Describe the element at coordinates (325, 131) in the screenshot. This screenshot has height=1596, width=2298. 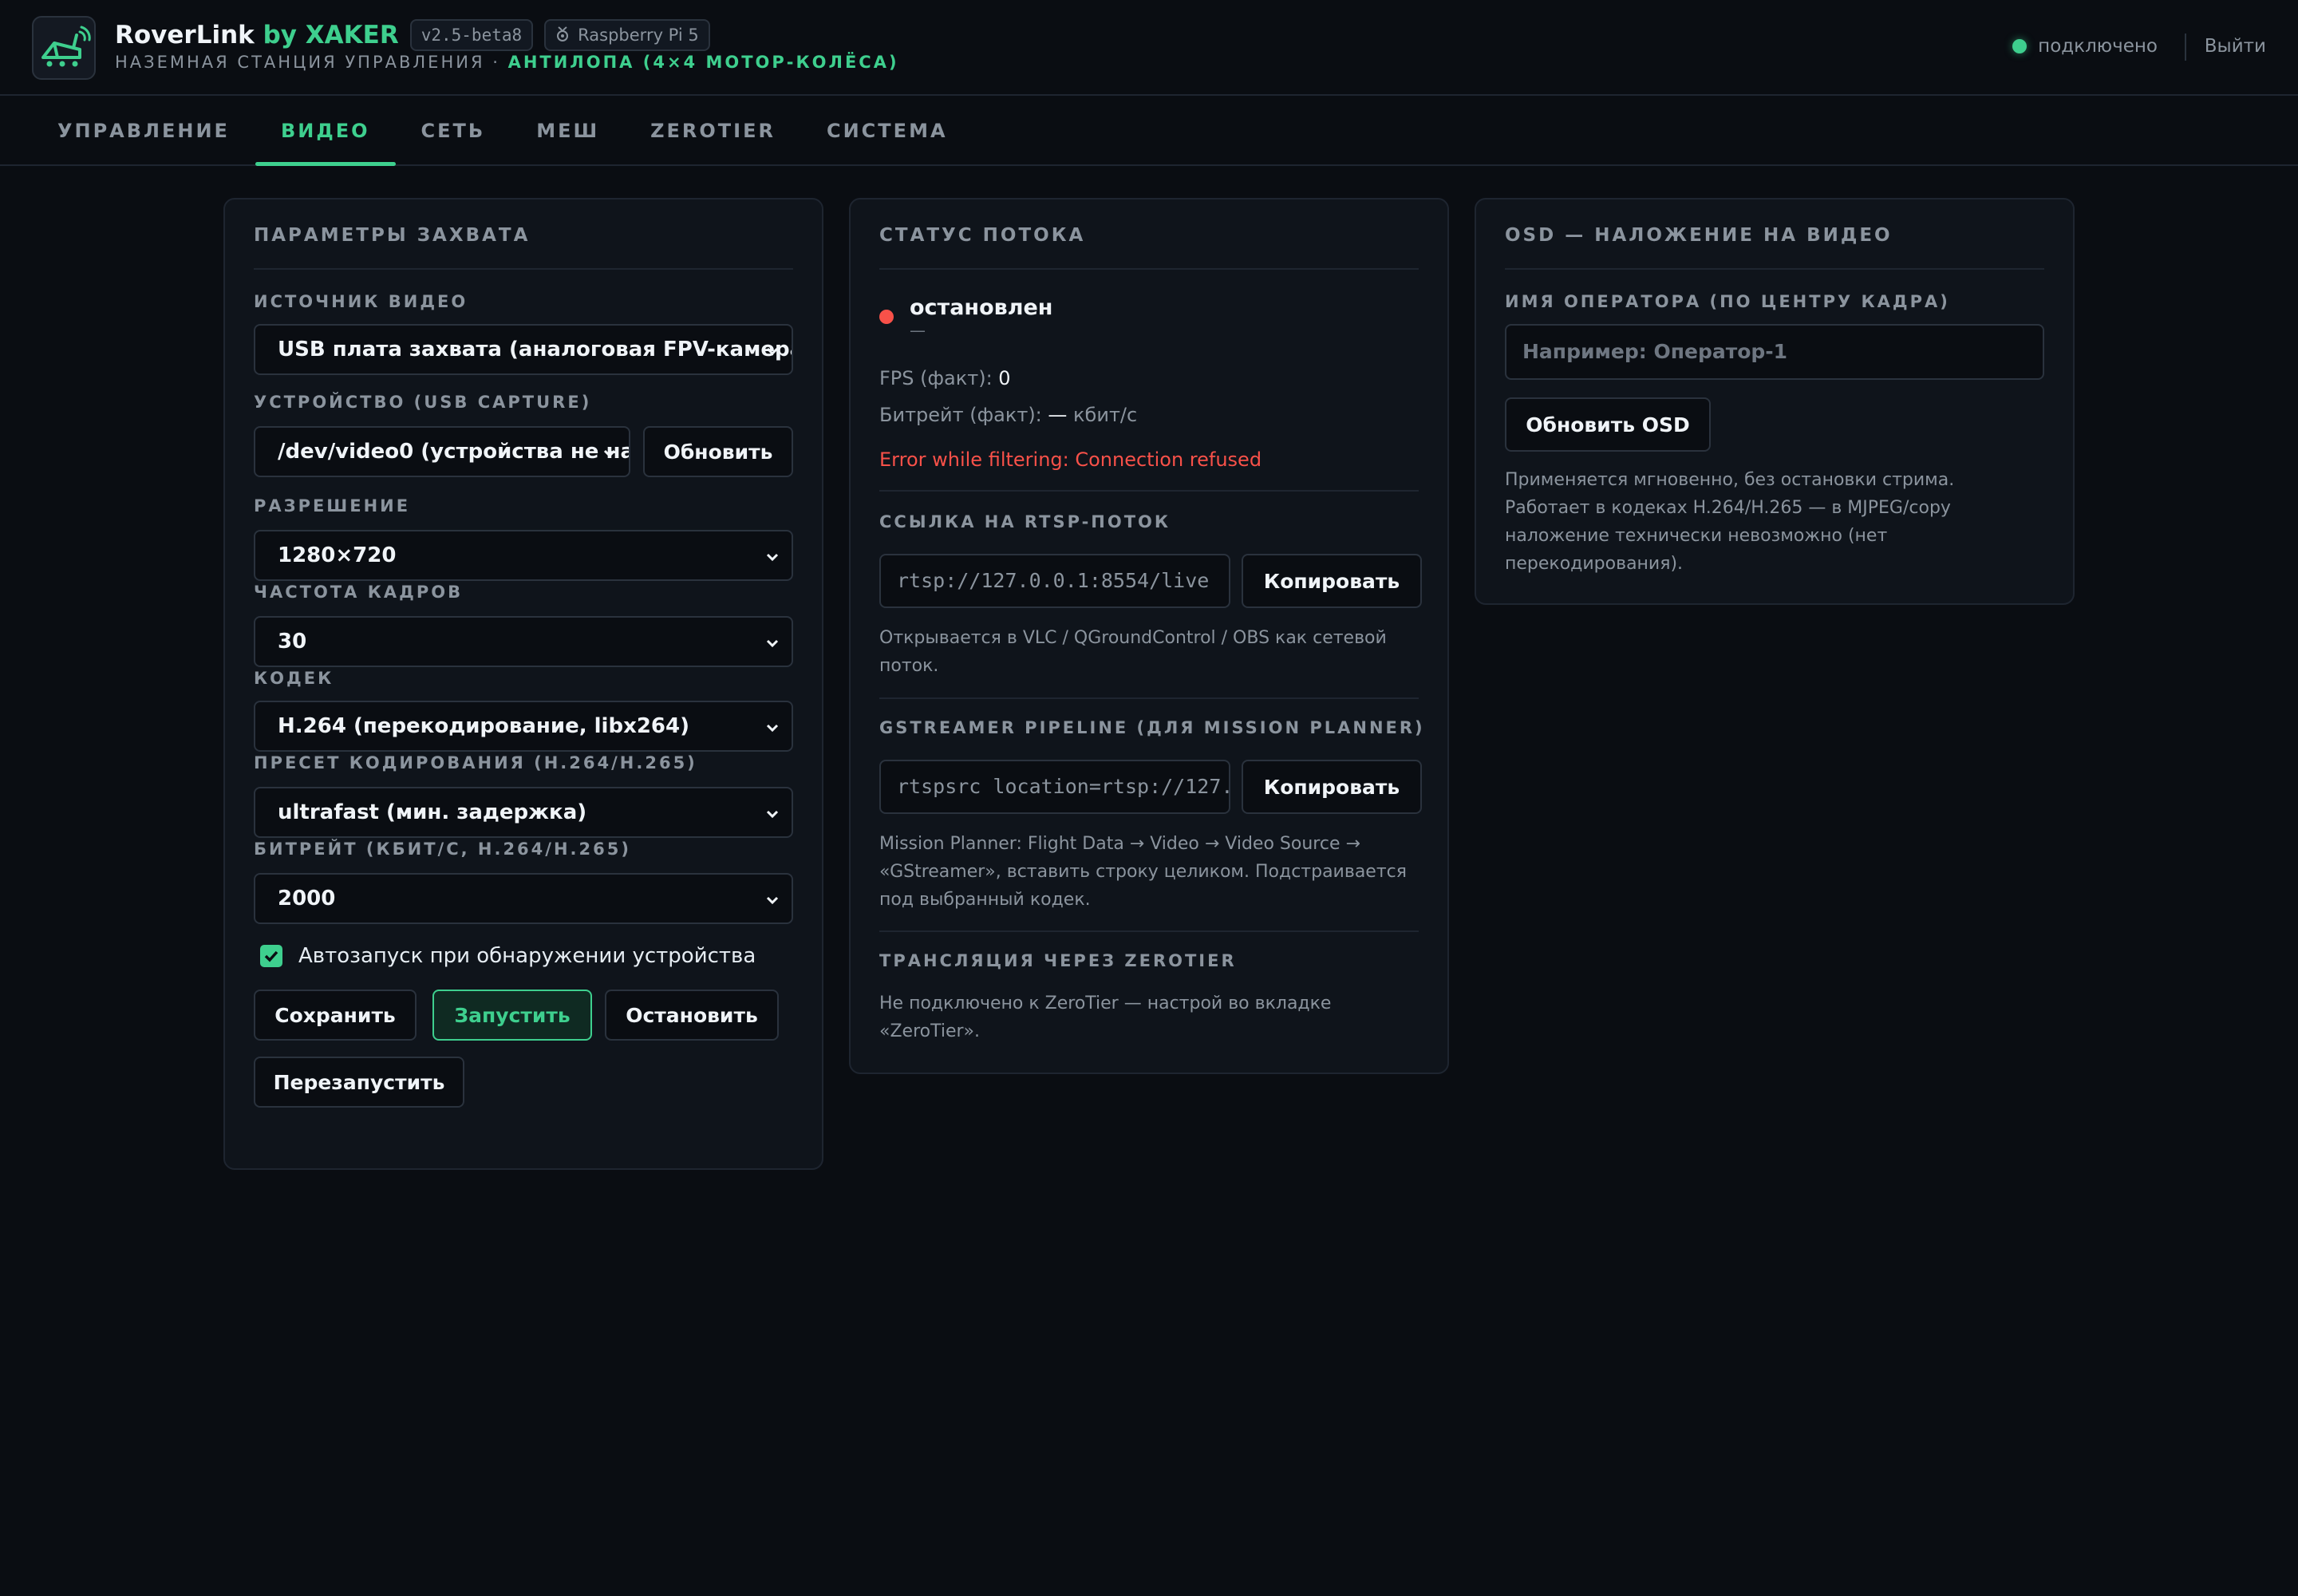
I see `tab-video: ВИДЕО` at that location.